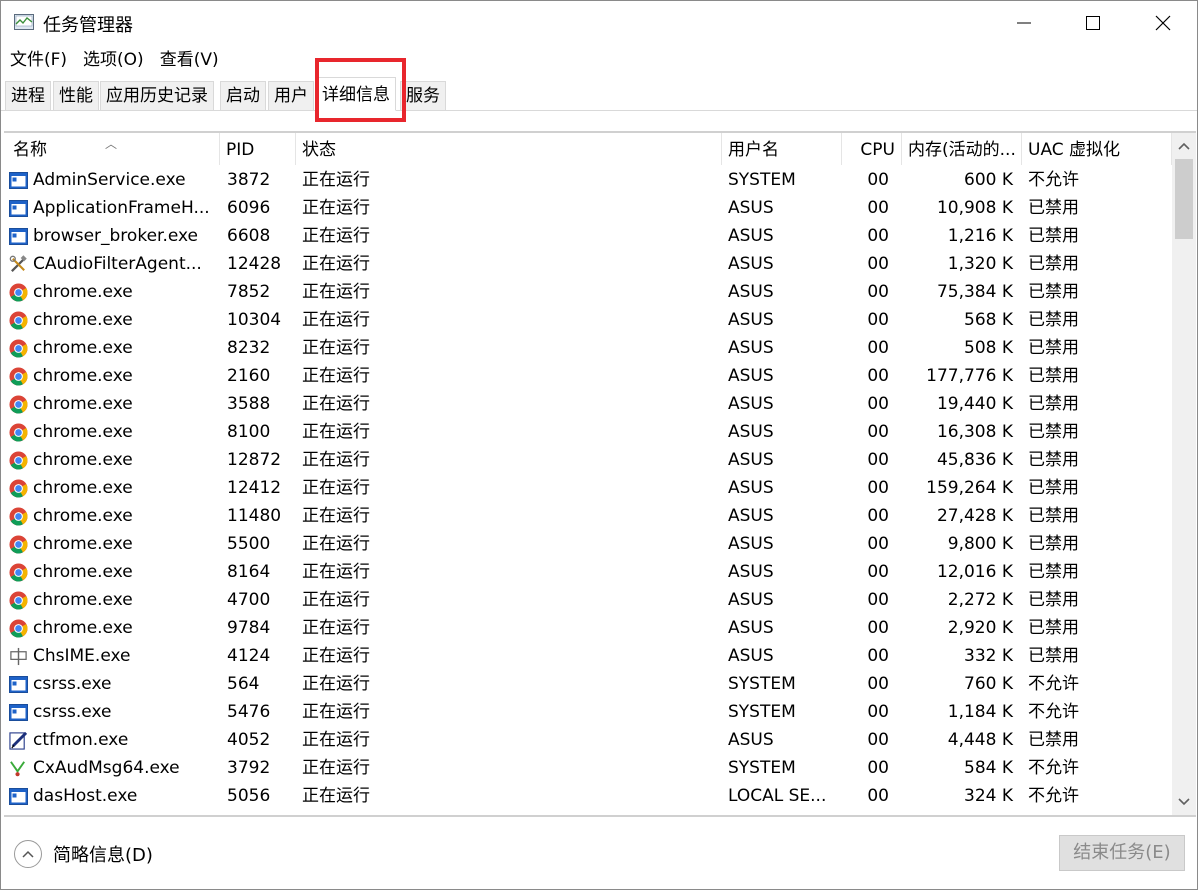 This screenshot has width=1198, height=890. Describe the element at coordinates (588, 544) in the screenshot. I see `table-row: chrome.exe 5500 正在运行 ASUS 00 9,800 K 已禁用` at that location.